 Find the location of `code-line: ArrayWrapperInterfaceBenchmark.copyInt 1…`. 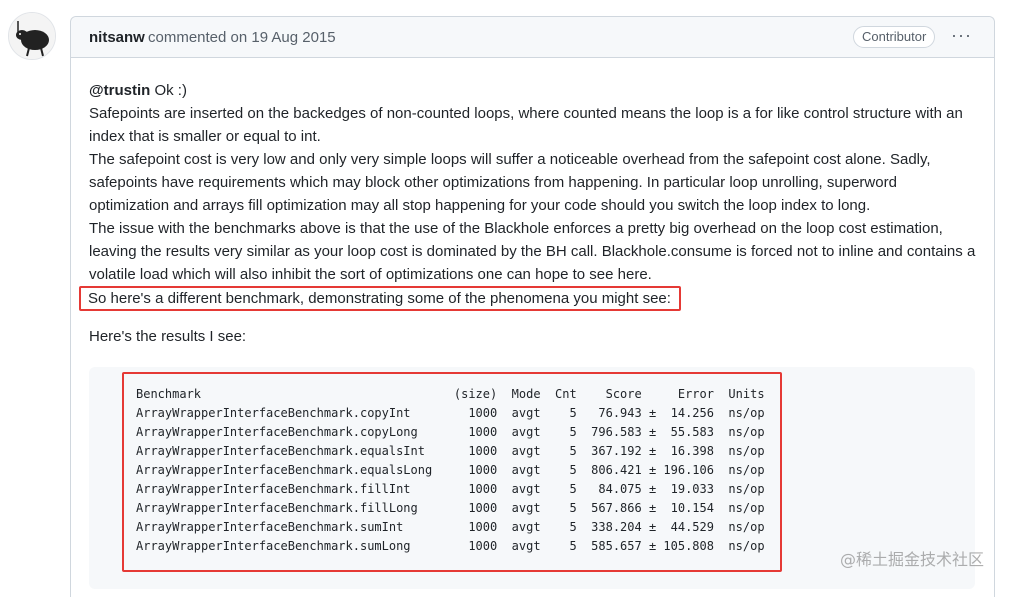

code-line: ArrayWrapperInterfaceBenchmark.copyInt 1… is located at coordinates (450, 413).